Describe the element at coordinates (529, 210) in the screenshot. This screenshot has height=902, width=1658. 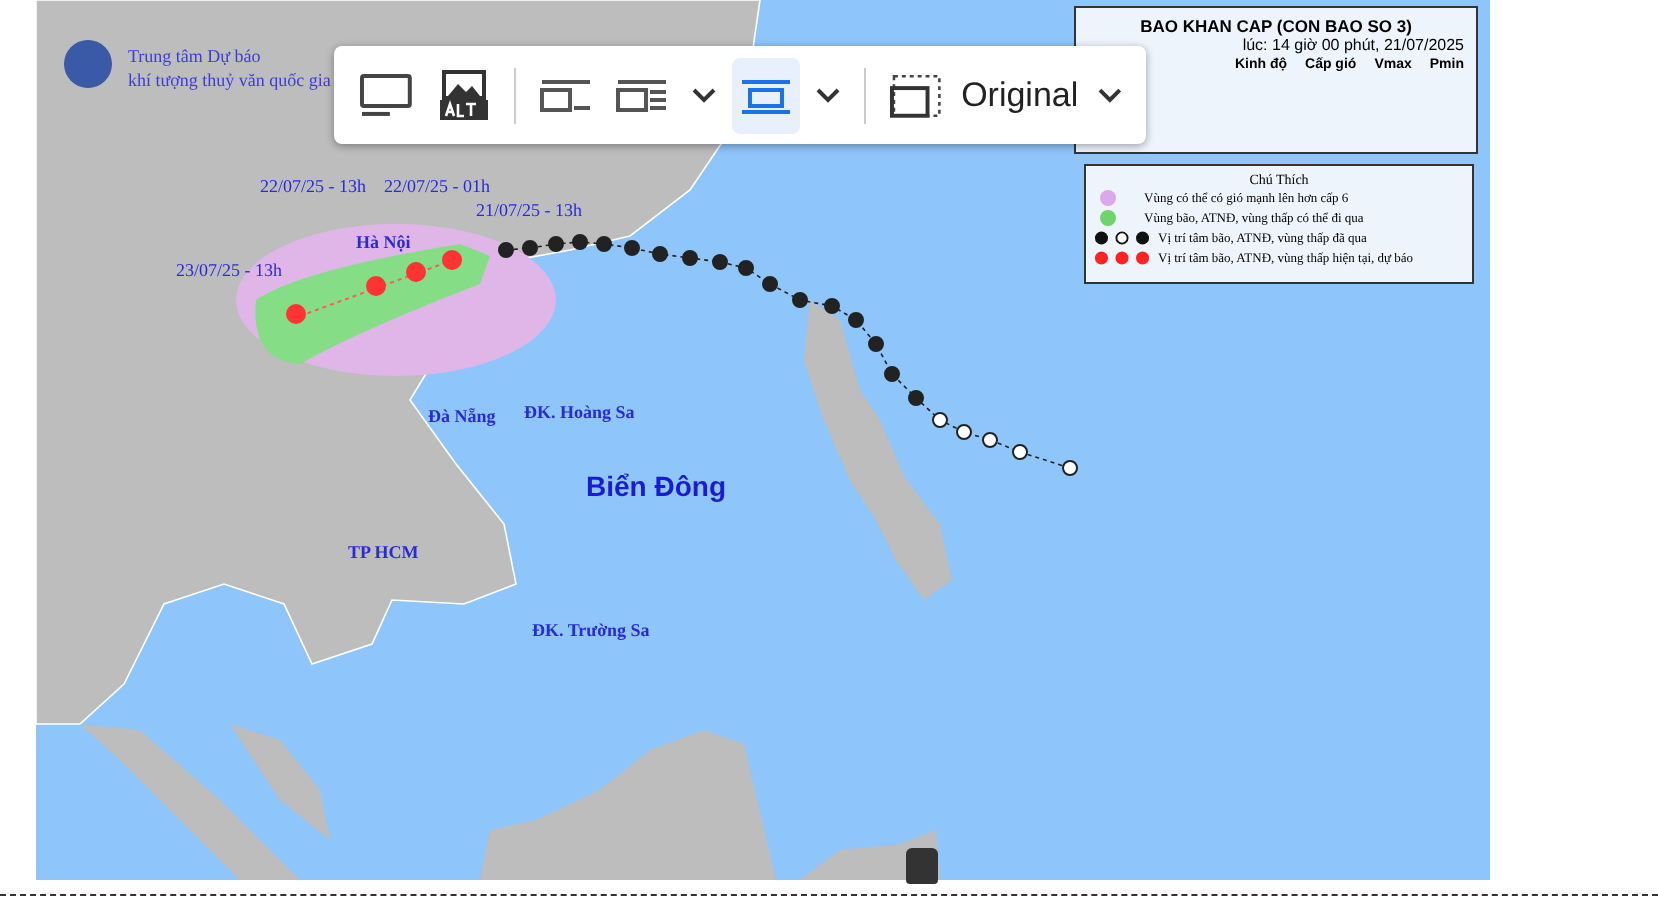
I see `map-label: 21/07/25 - 13h` at that location.